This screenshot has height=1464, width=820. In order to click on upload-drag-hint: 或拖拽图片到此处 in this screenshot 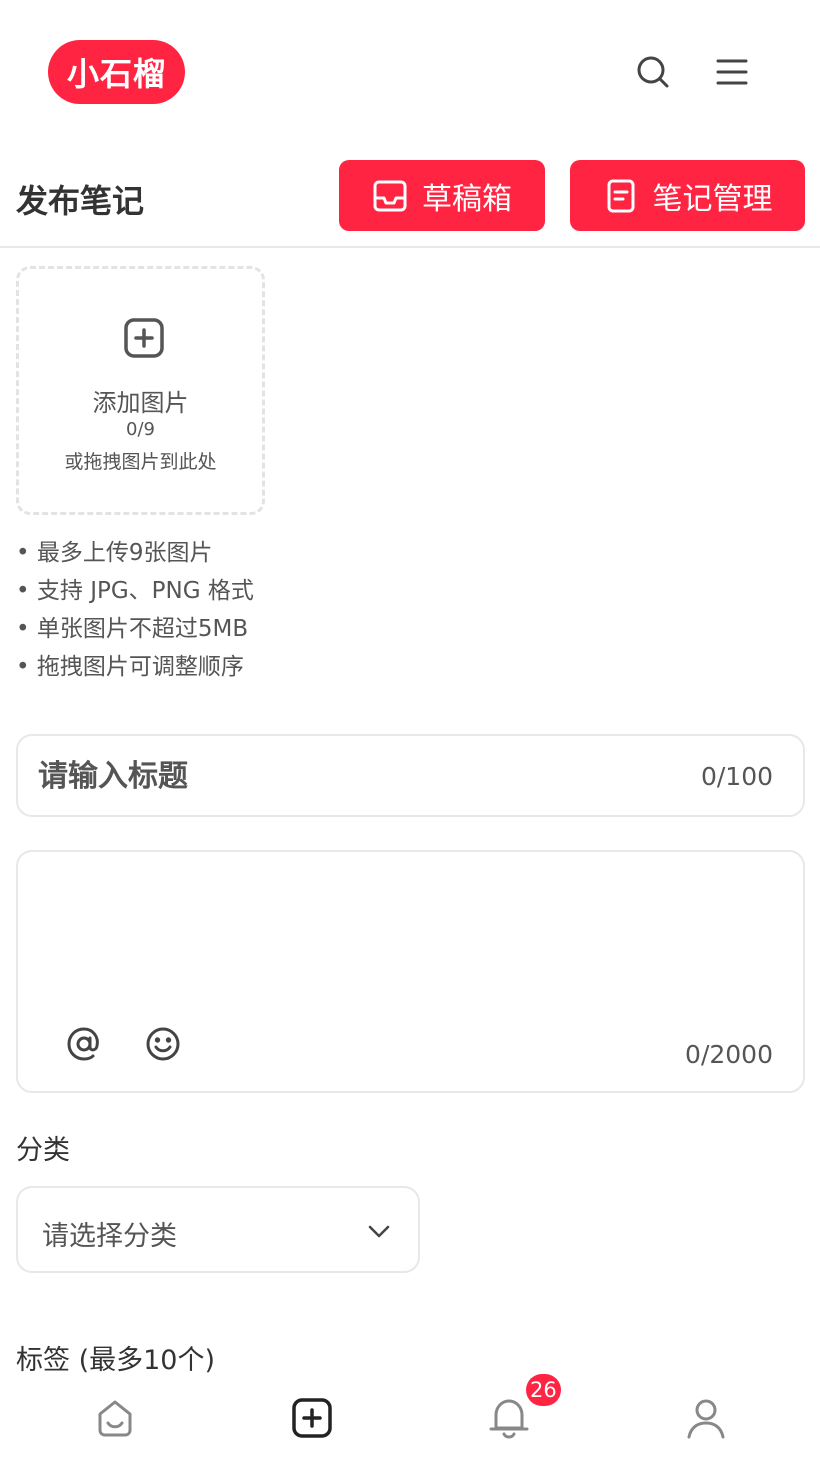, I will do `click(140, 462)`.